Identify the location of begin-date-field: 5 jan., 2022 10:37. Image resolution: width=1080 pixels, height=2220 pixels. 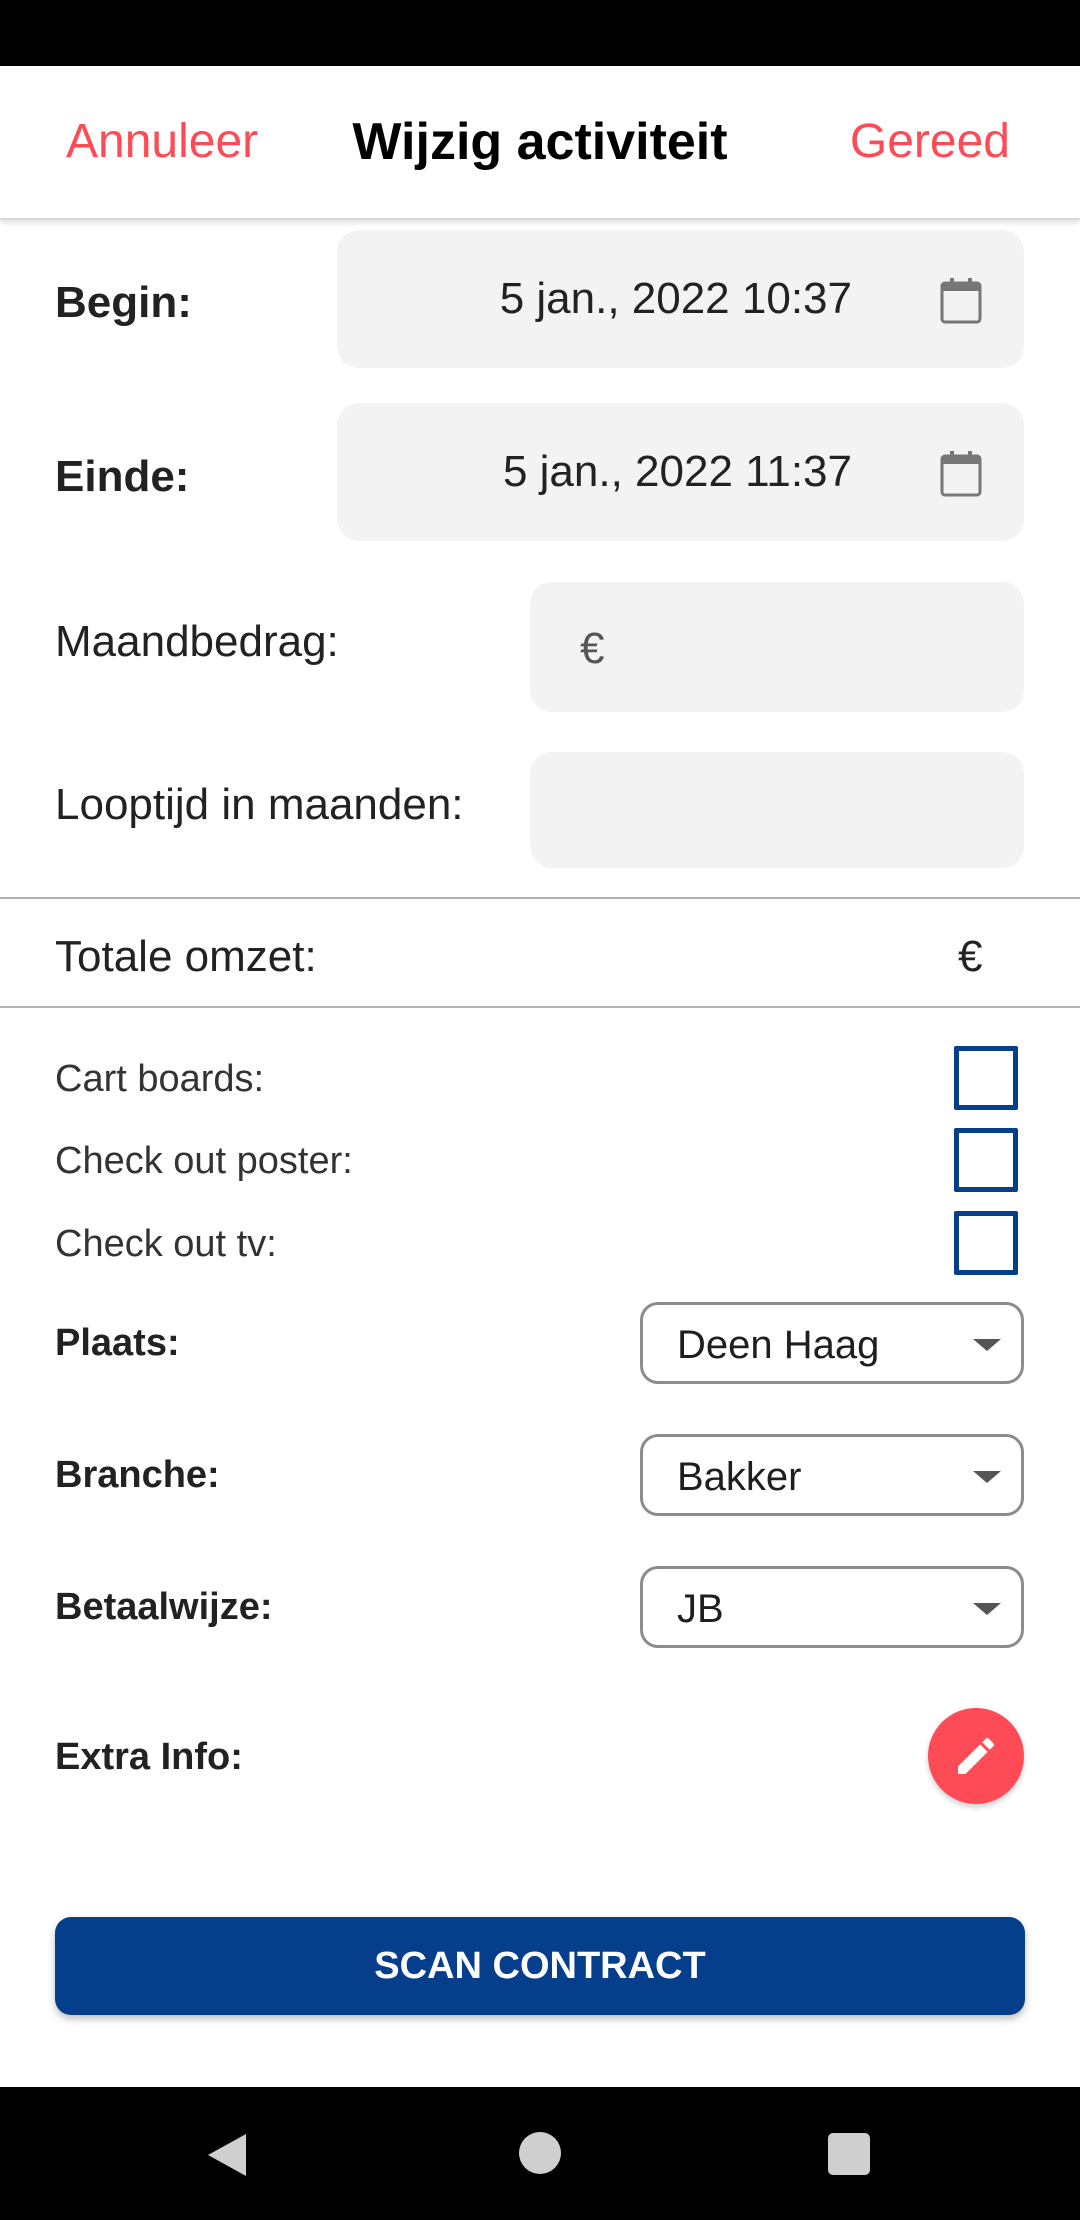
(680, 299).